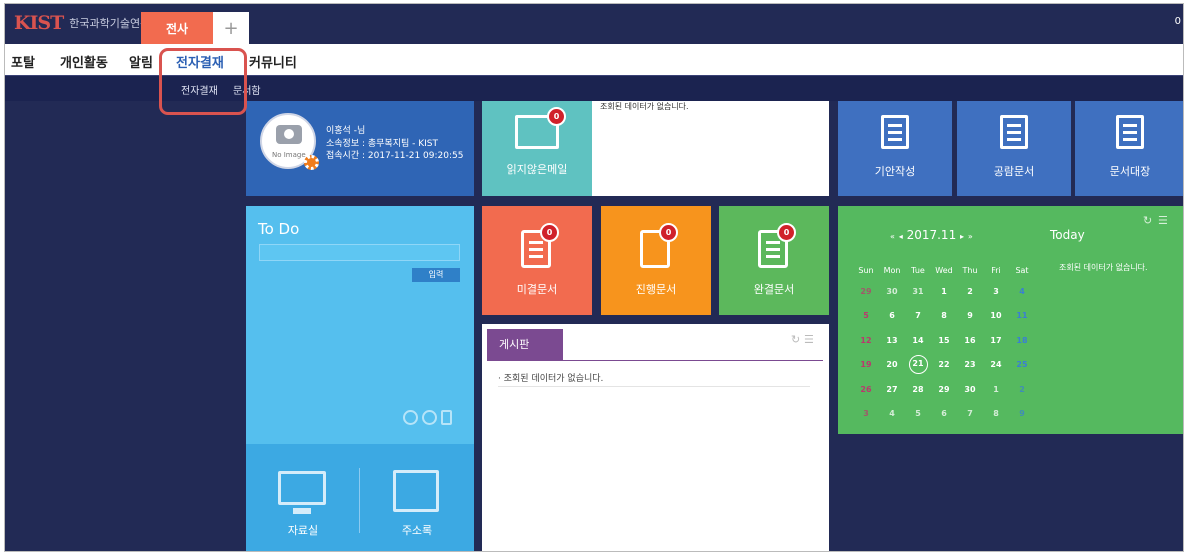 This screenshot has width=1187, height=555. I want to click on address-book-label: 주소록, so click(417, 530).